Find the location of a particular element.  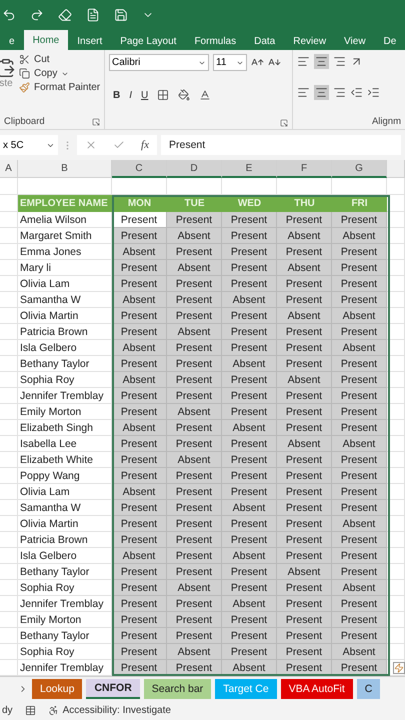

sheet-tab: Lookup is located at coordinates (57, 688).